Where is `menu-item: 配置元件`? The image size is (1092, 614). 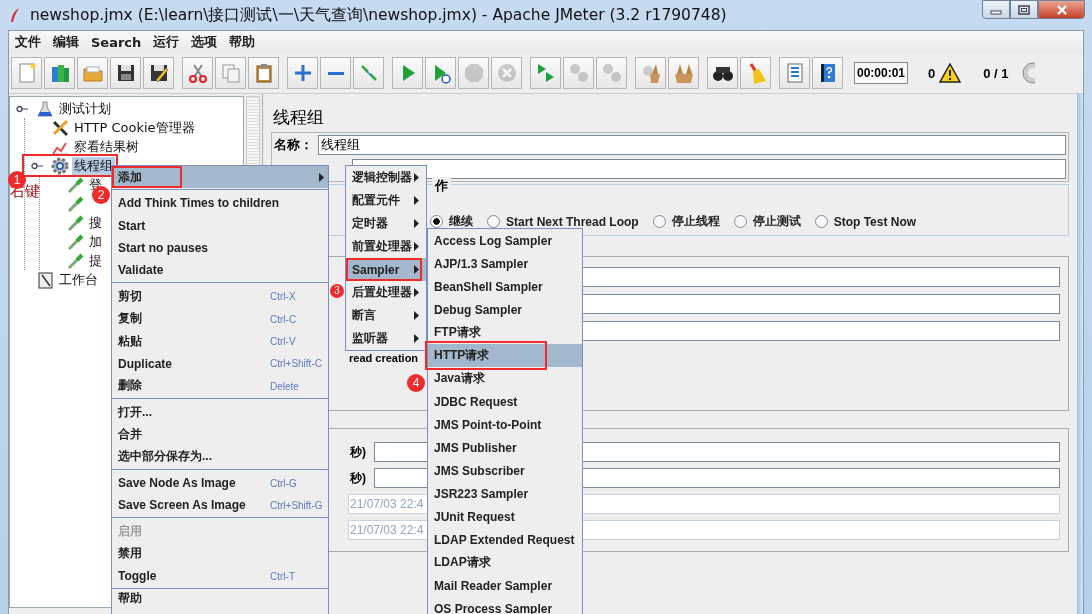
menu-item: 配置元件 is located at coordinates (386, 200).